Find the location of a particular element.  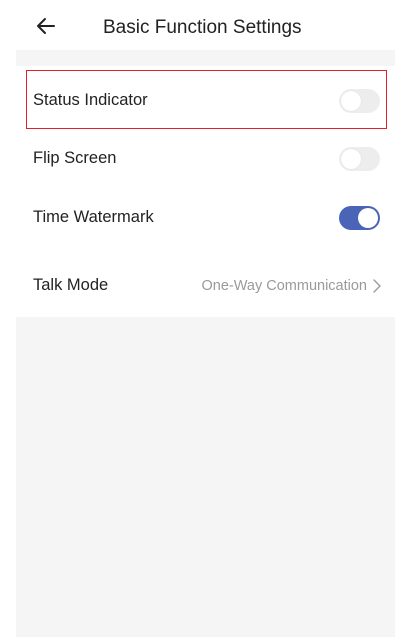

status-indicator-row: Status Indicator is located at coordinates (205, 100).